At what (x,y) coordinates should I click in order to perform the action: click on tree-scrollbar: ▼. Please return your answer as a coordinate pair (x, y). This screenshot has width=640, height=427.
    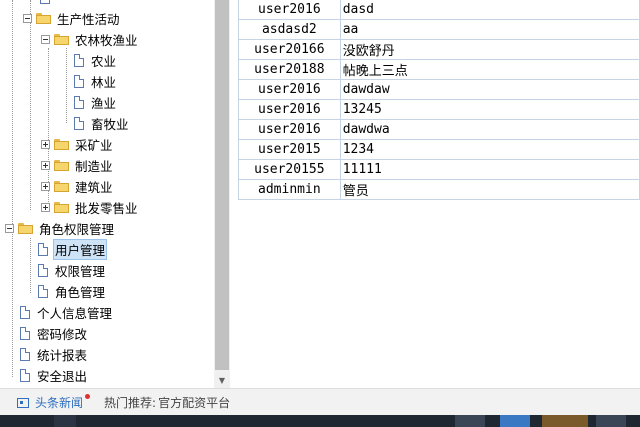
    Looking at the image, I should click on (222, 194).